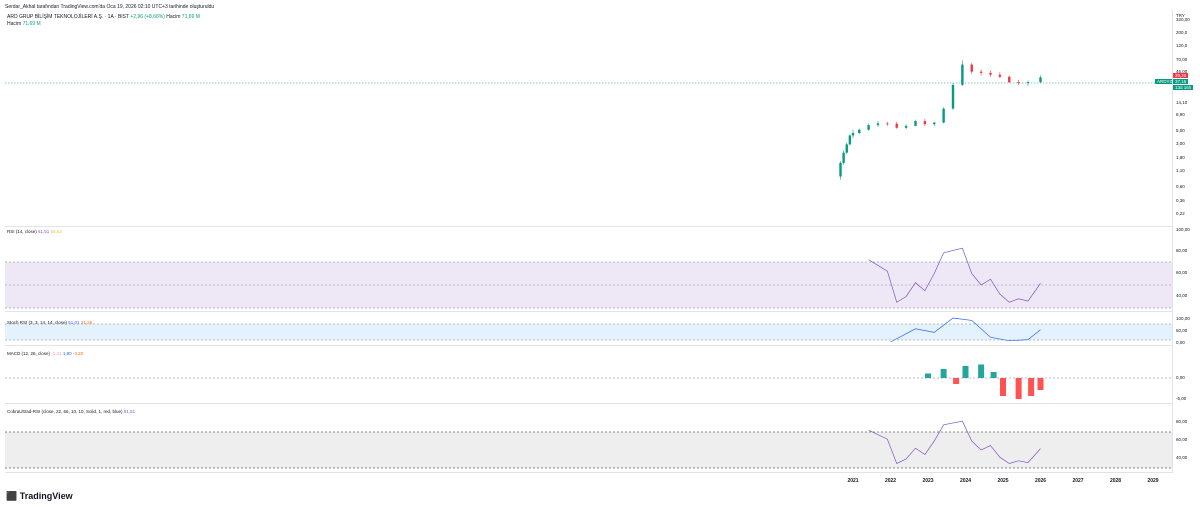 Image resolution: width=1200 pixels, height=509 pixels. I want to click on cyclic-rsi-line, so click(954, 442).